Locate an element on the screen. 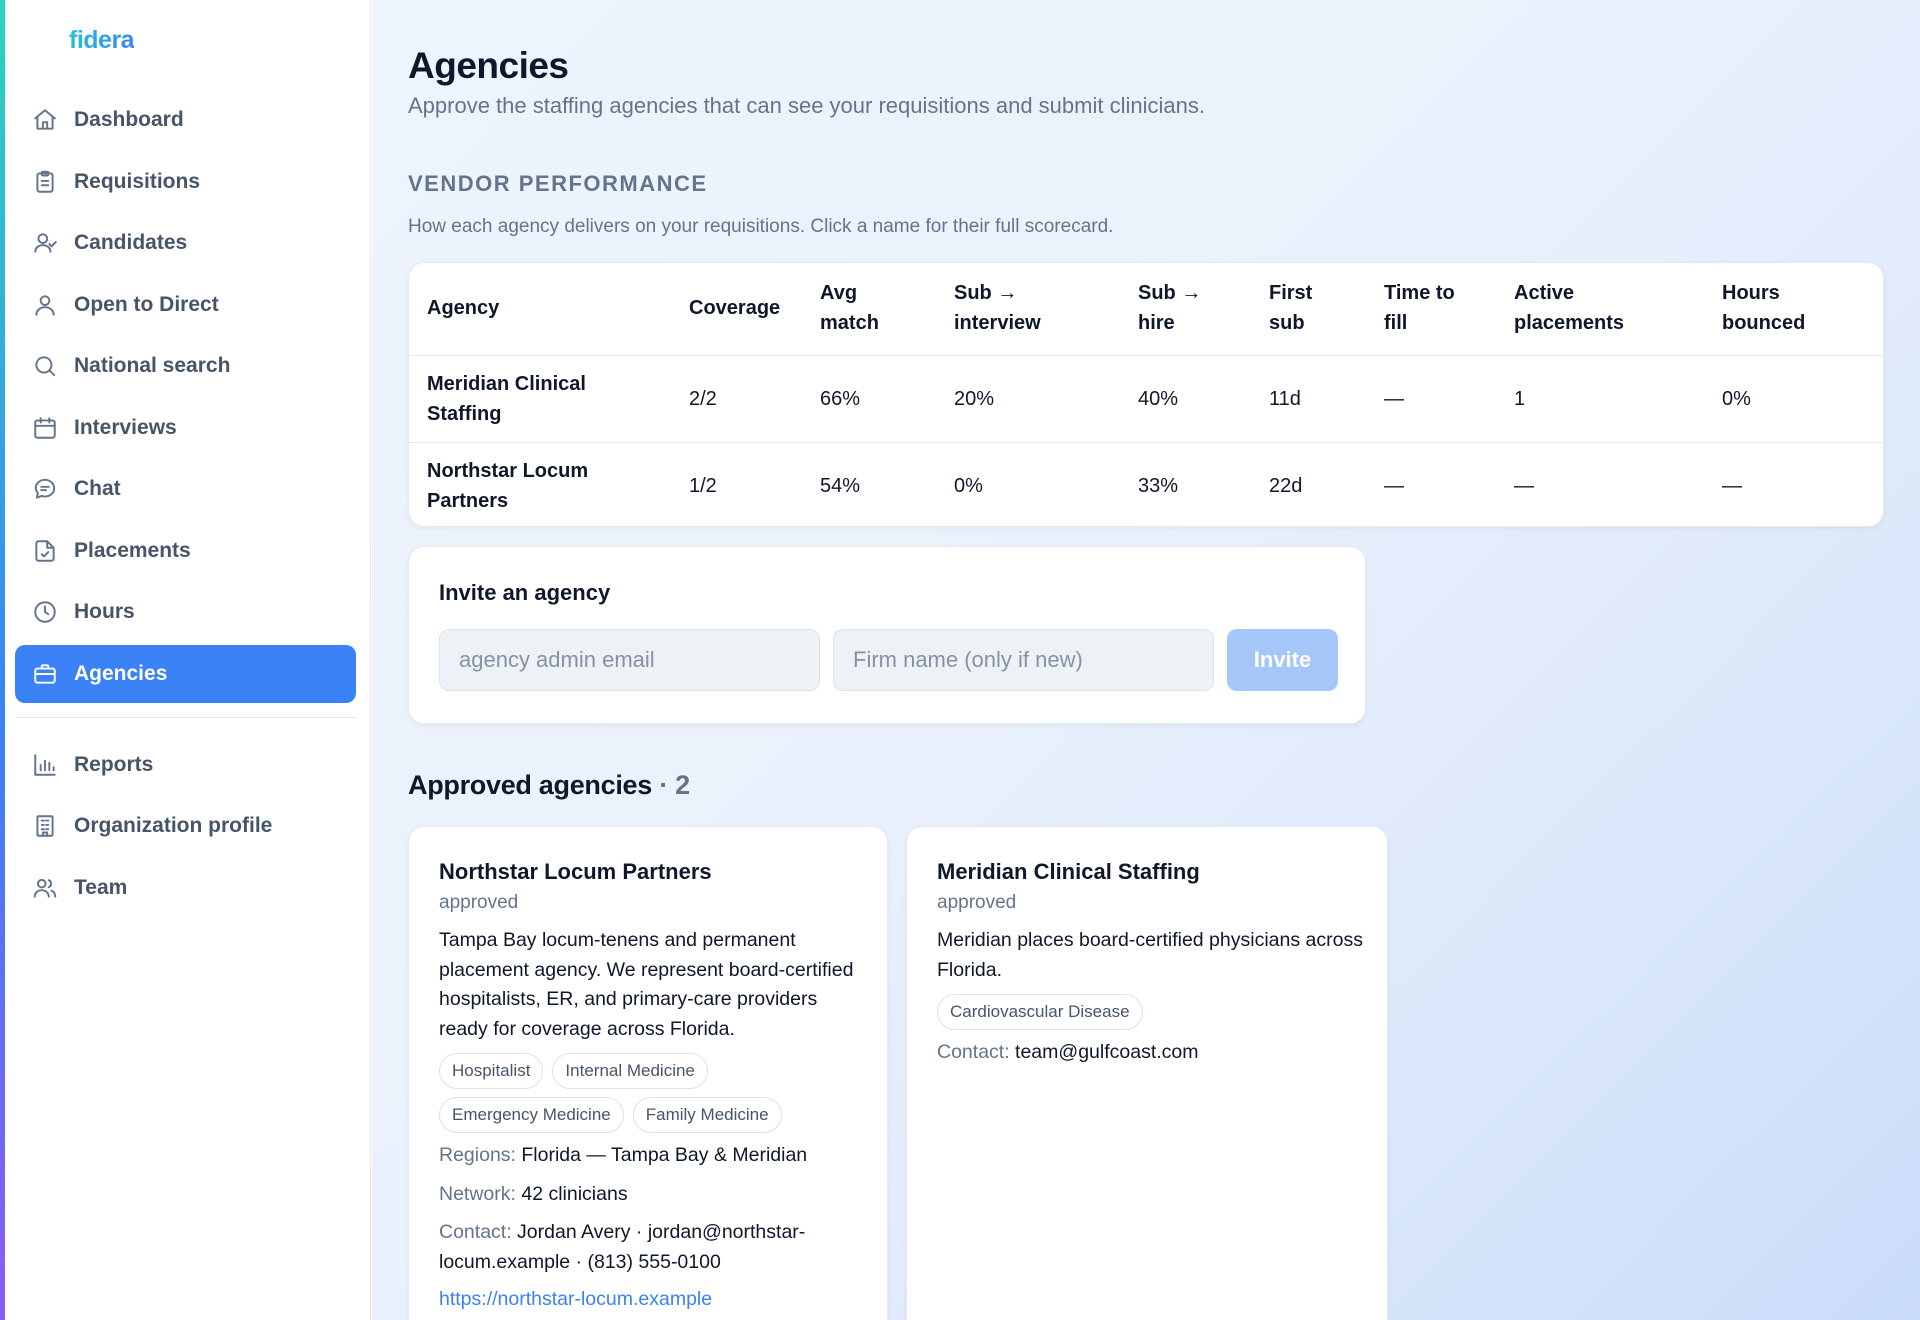 Image resolution: width=1920 pixels, height=1320 pixels. sidebar-divider is located at coordinates (185, 717).